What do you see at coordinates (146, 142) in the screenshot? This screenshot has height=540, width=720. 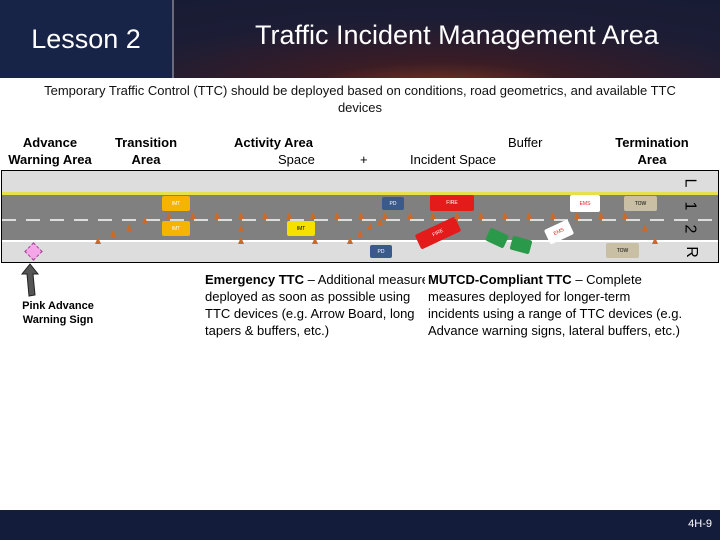 I see `zone-label: Transition` at bounding box center [146, 142].